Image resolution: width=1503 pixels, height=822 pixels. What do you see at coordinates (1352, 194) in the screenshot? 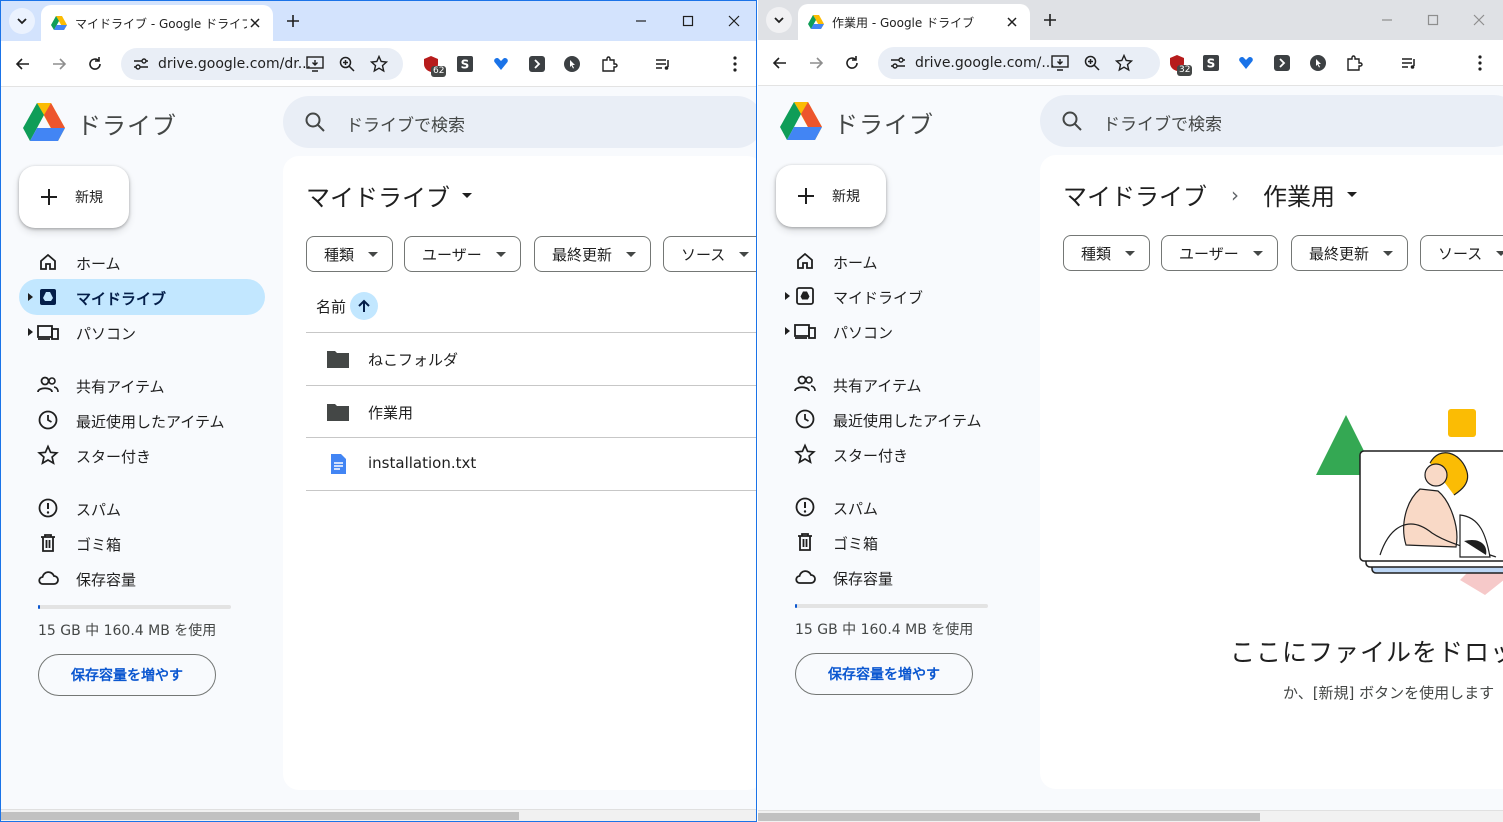
I see `caret-down-icon` at bounding box center [1352, 194].